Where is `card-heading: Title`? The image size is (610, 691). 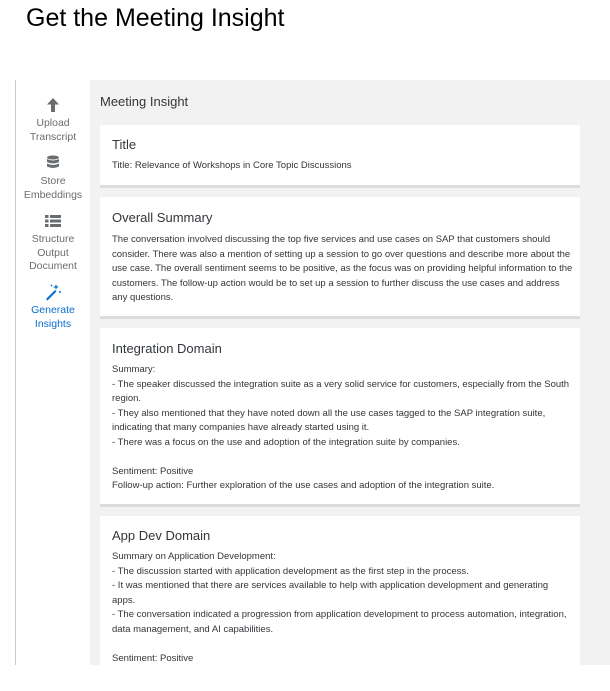 card-heading: Title is located at coordinates (124, 144).